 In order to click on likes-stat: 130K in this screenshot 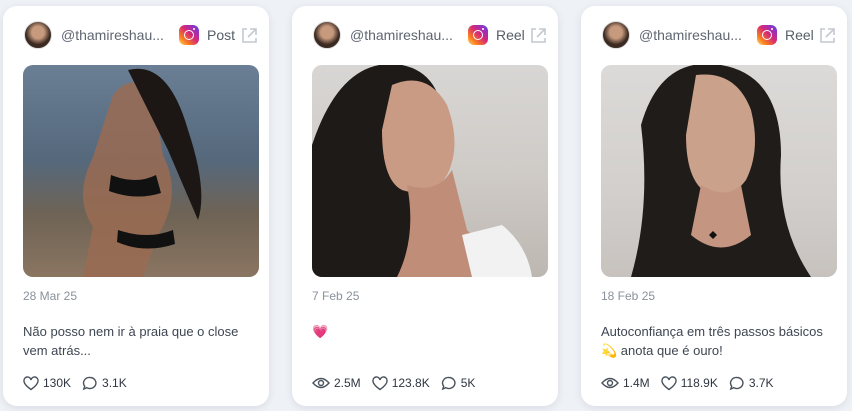, I will do `click(47, 383)`.